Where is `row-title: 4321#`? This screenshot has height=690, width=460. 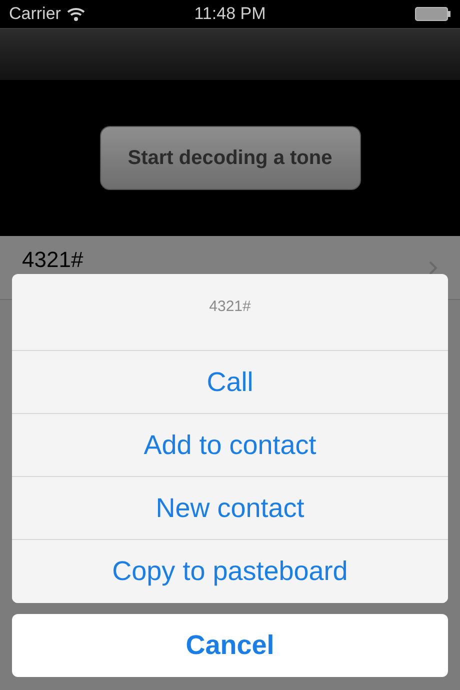 row-title: 4321# is located at coordinates (53, 260).